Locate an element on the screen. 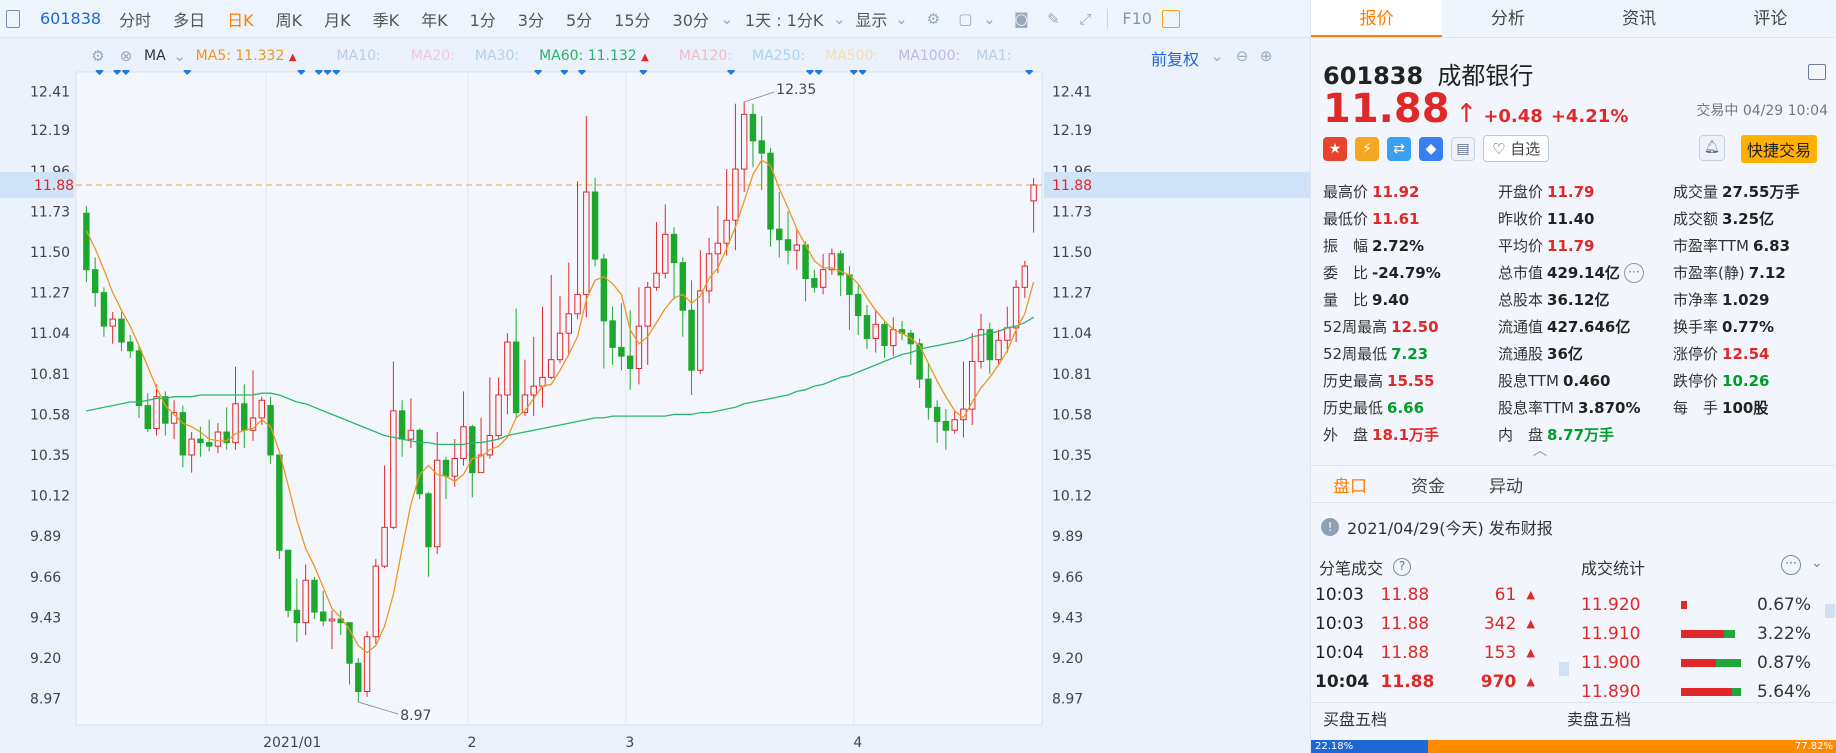 The height and width of the screenshot is (753, 1836). shuffle-icon: ⇄ is located at coordinates (1399, 148).